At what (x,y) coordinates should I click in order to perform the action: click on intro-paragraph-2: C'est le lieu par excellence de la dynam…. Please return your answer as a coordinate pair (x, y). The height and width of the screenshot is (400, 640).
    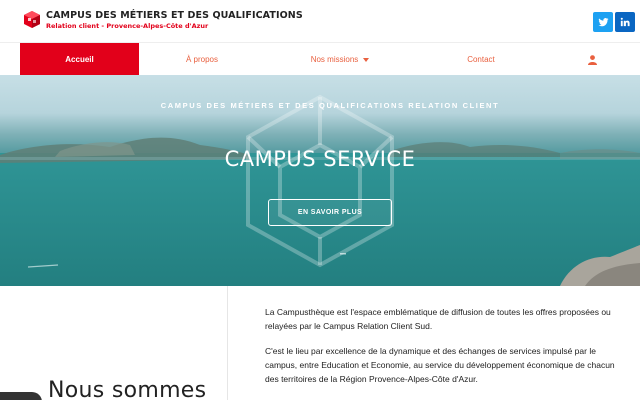
    Looking at the image, I should click on (440, 365).